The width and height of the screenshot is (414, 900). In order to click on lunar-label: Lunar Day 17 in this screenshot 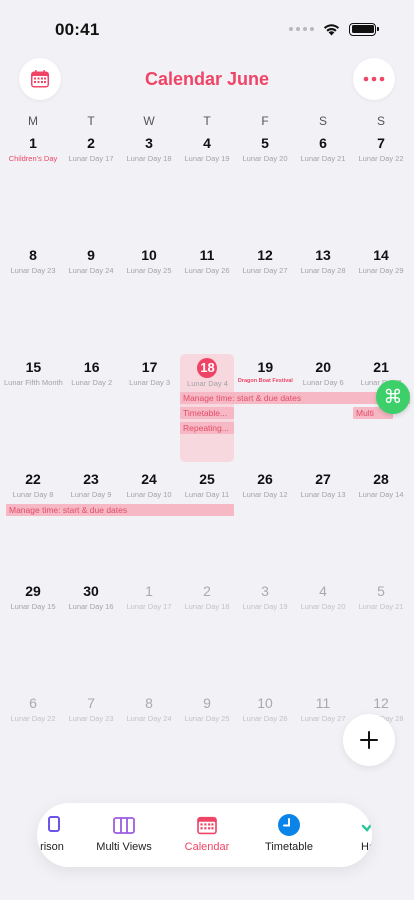, I will do `click(149, 606)`.